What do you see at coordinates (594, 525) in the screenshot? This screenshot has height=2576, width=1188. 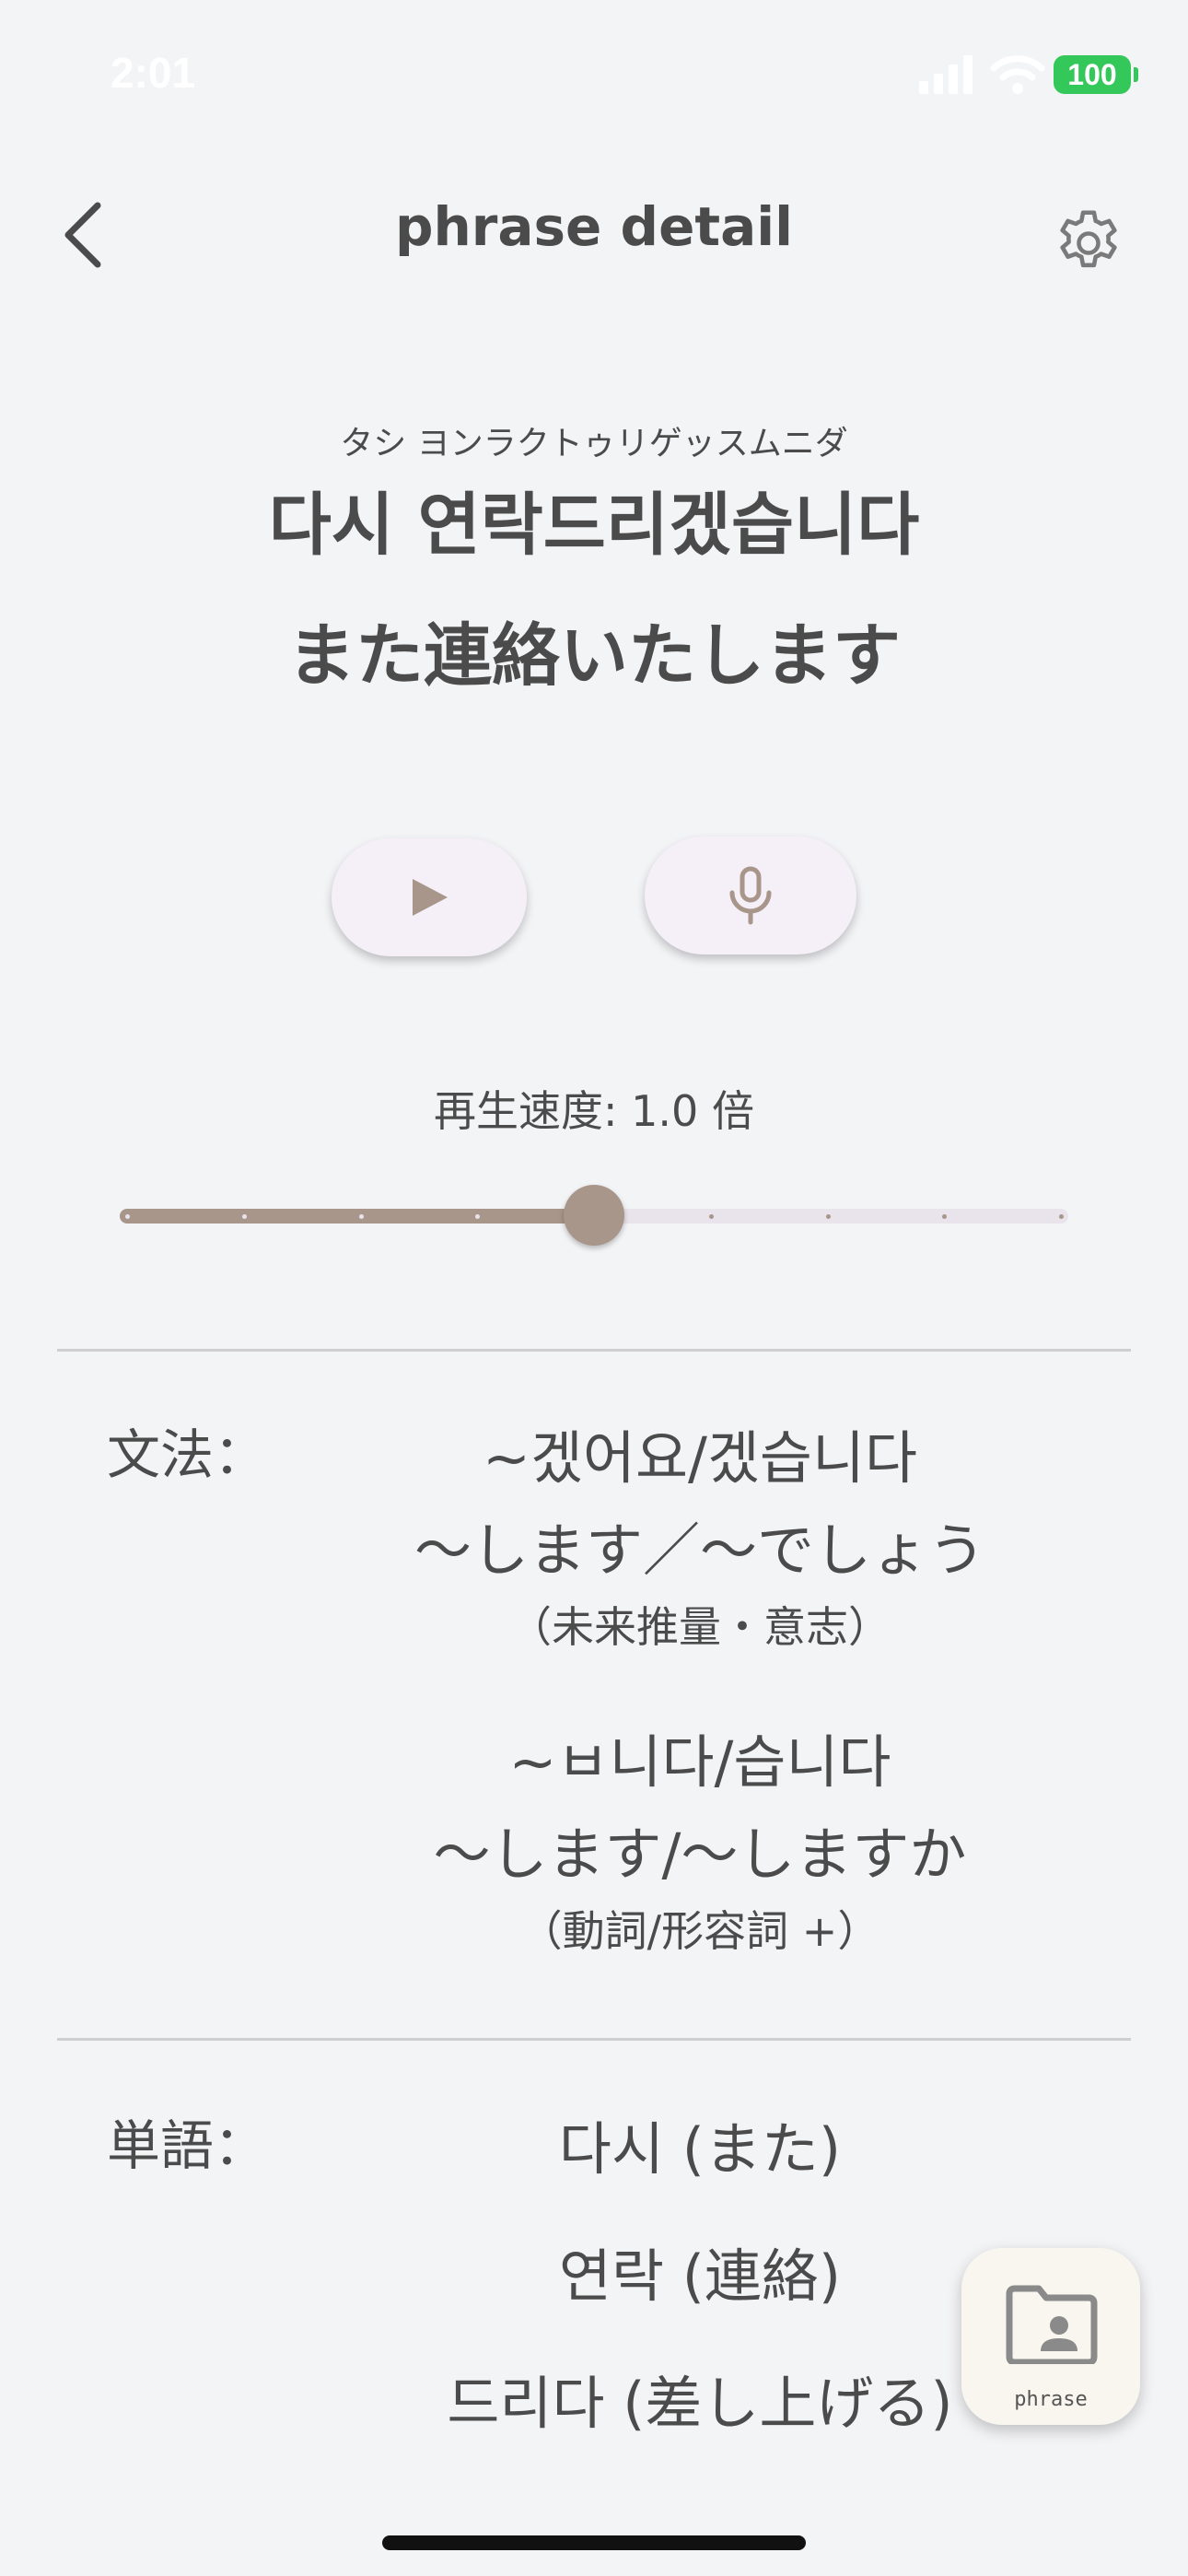 I see `phrase-korean: 다시 연락드리겠습니다` at bounding box center [594, 525].